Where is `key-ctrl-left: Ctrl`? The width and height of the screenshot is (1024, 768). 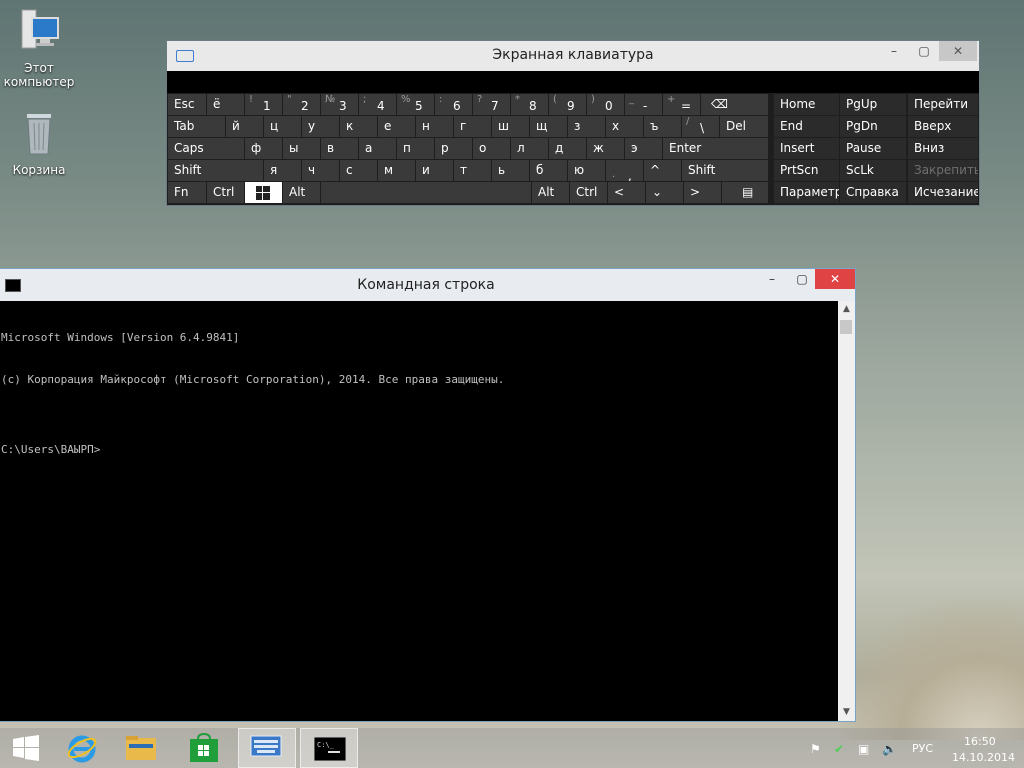
key-ctrl-left: Ctrl is located at coordinates (225, 192).